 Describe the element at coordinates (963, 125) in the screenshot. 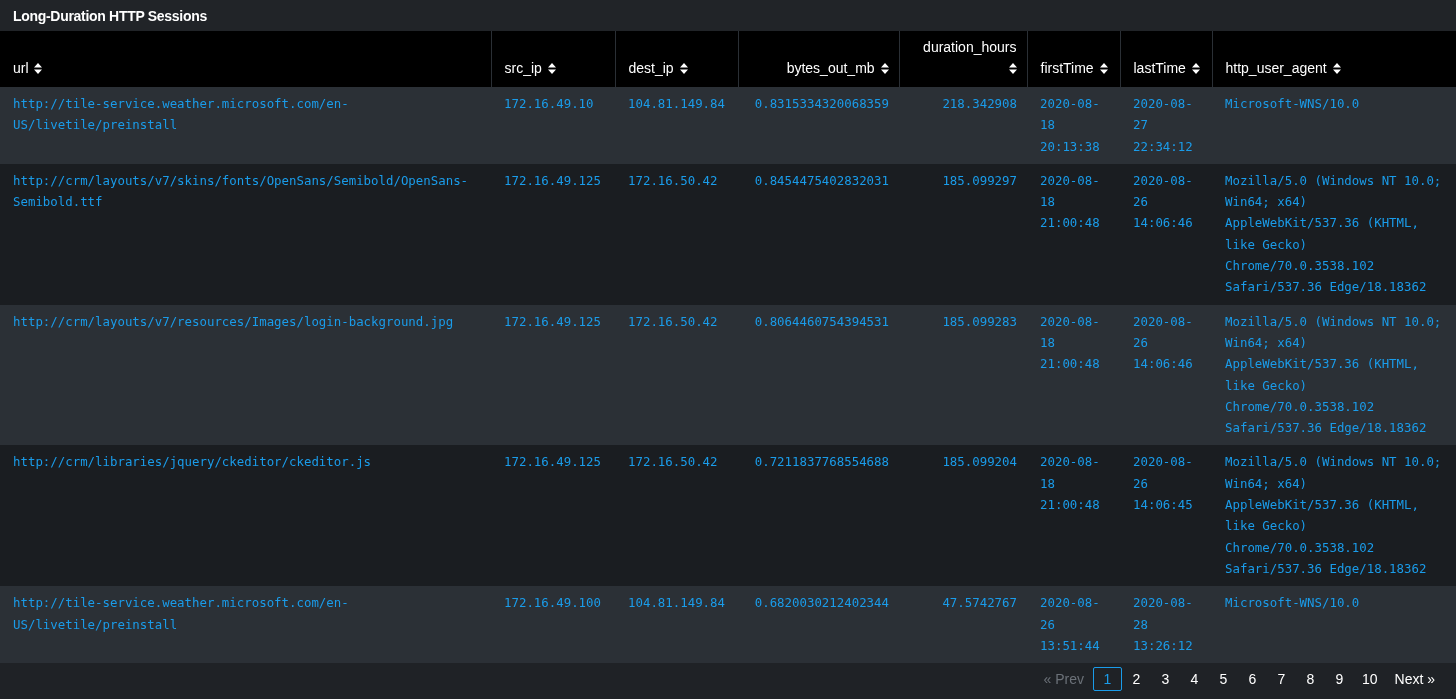

I see `table-cell: 218.342908` at that location.